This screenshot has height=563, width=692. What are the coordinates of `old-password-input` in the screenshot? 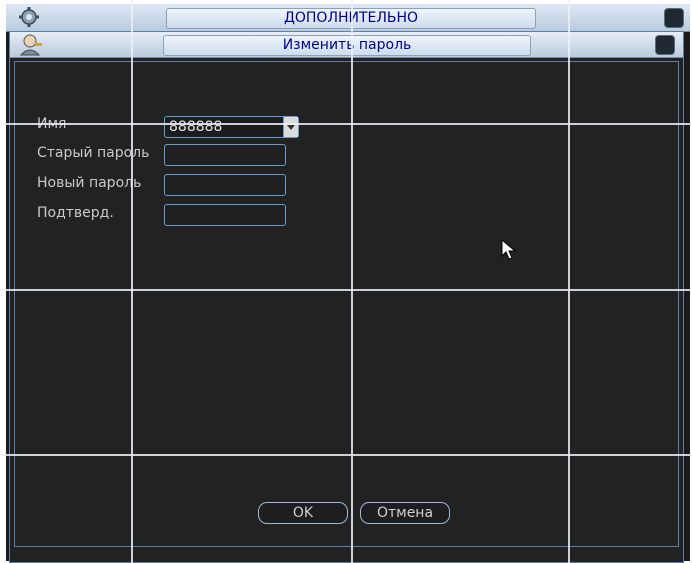 It's located at (225, 155).